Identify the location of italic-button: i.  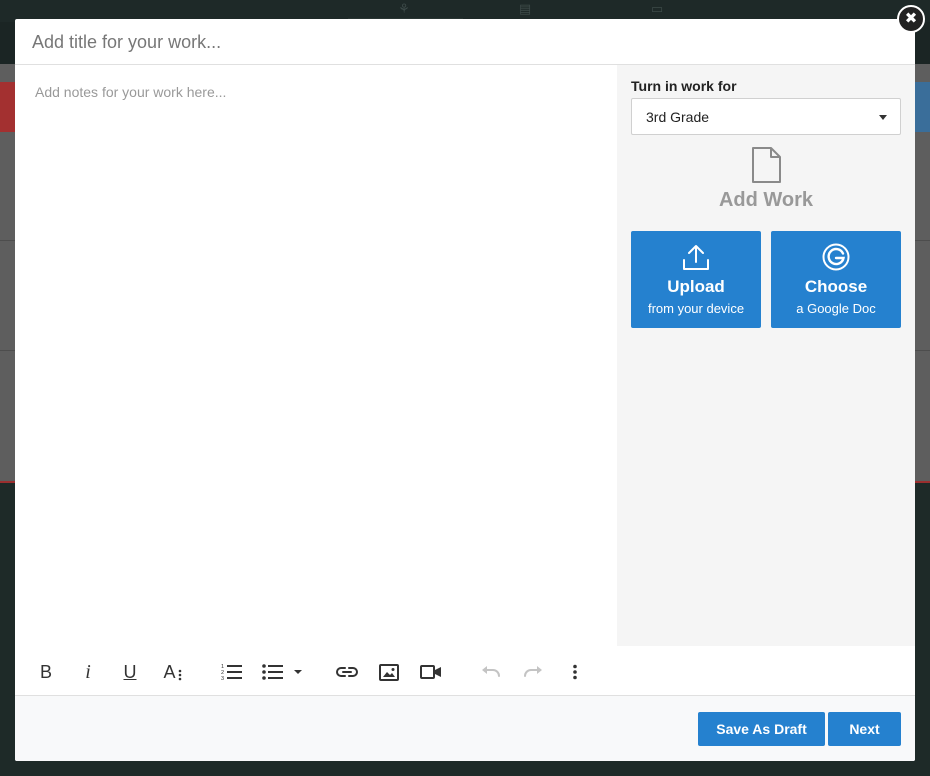
(88, 672).